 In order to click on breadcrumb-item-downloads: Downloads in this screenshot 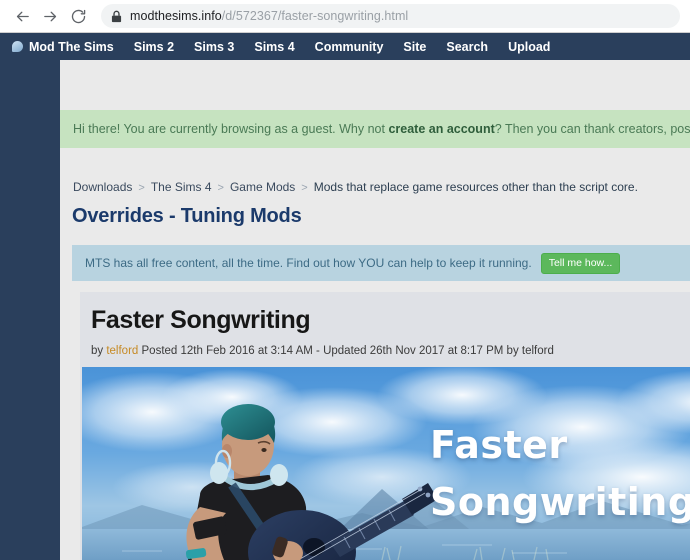, I will do `click(102, 187)`.